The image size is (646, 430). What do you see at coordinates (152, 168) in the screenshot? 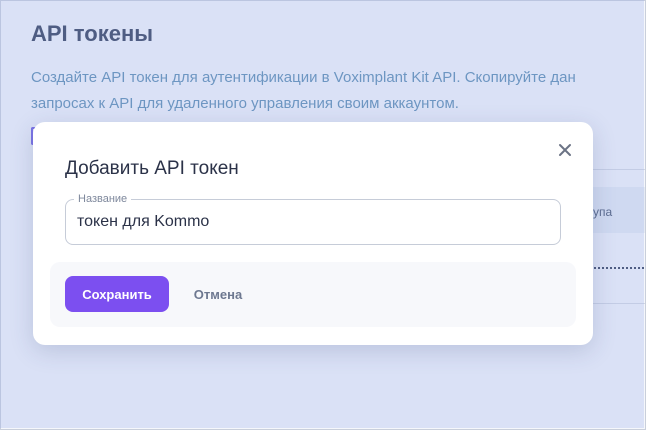
I see `dialog-title: Добавить API токен` at bounding box center [152, 168].